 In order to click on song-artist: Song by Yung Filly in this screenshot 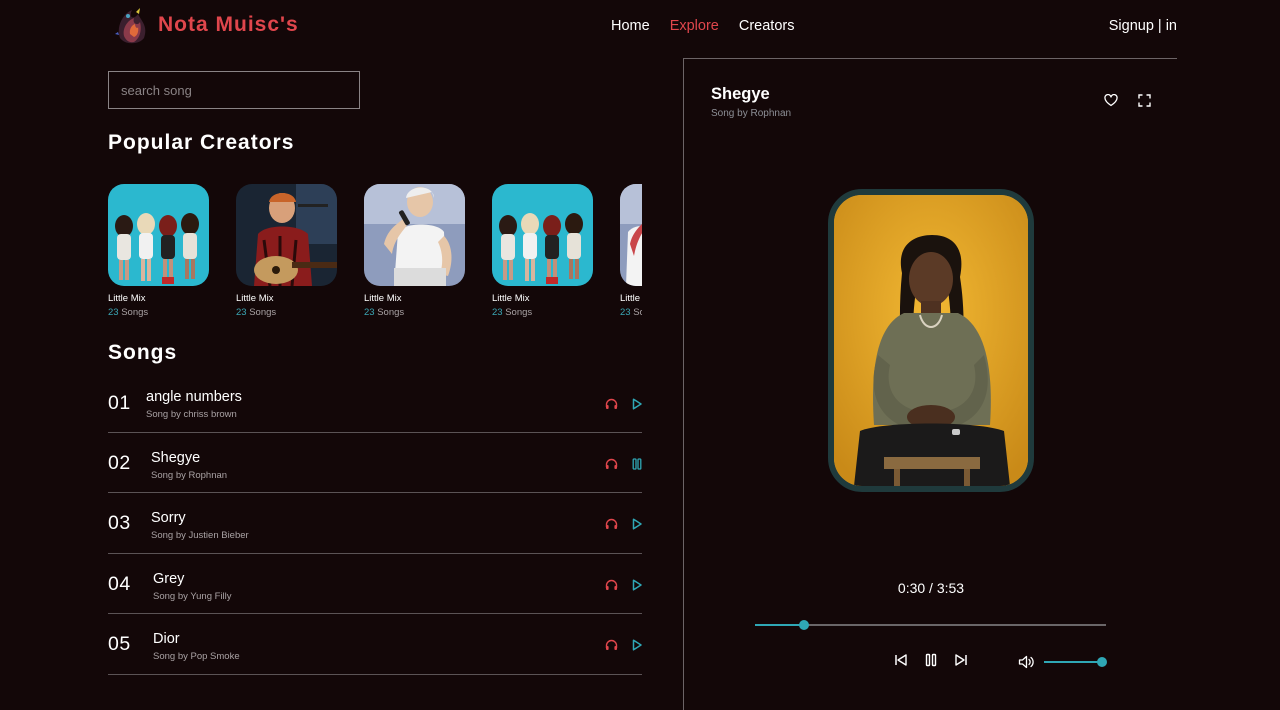, I will do `click(192, 596)`.